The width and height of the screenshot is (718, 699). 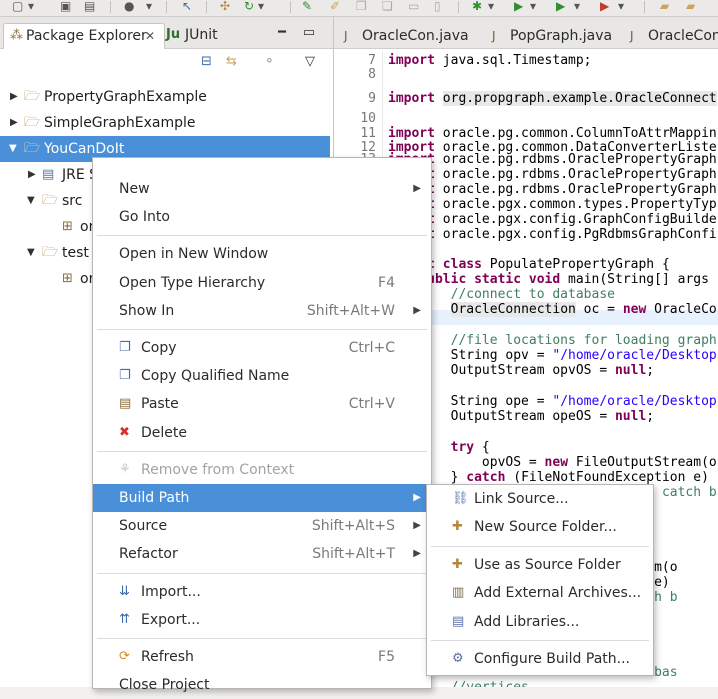 I want to click on menu-item-label: Copy, so click(x=159, y=348).